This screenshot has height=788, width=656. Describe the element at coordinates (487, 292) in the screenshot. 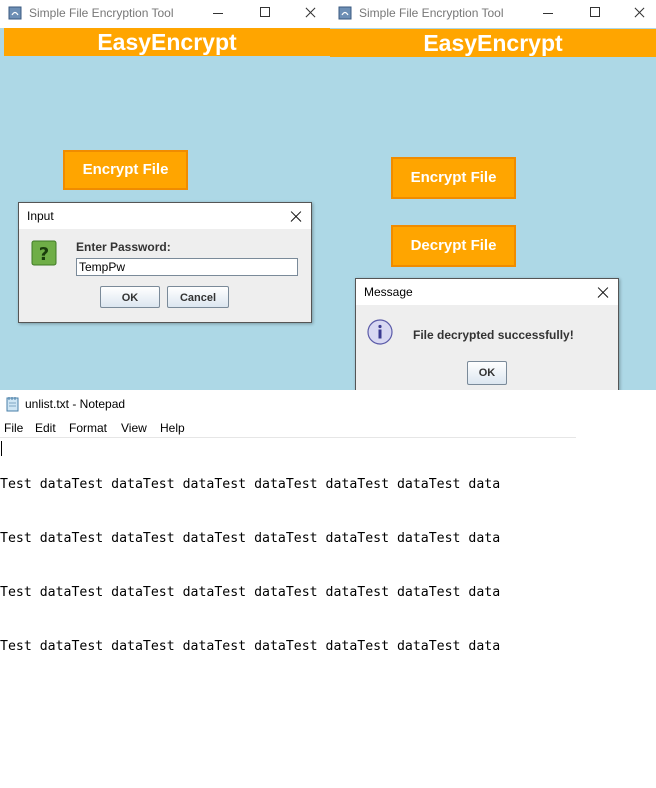

I see `message-dialog-title-bar: Message` at that location.